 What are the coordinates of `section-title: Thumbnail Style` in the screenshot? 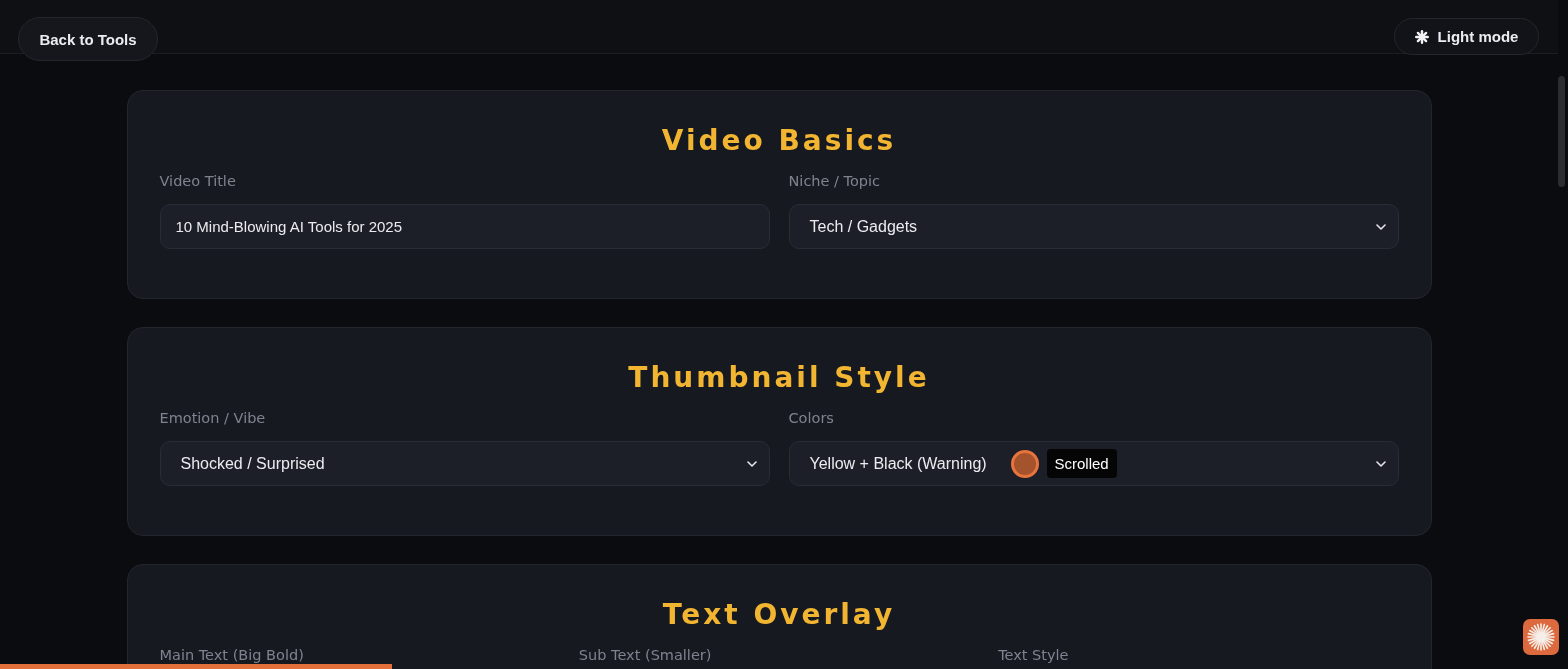 It's located at (779, 378).